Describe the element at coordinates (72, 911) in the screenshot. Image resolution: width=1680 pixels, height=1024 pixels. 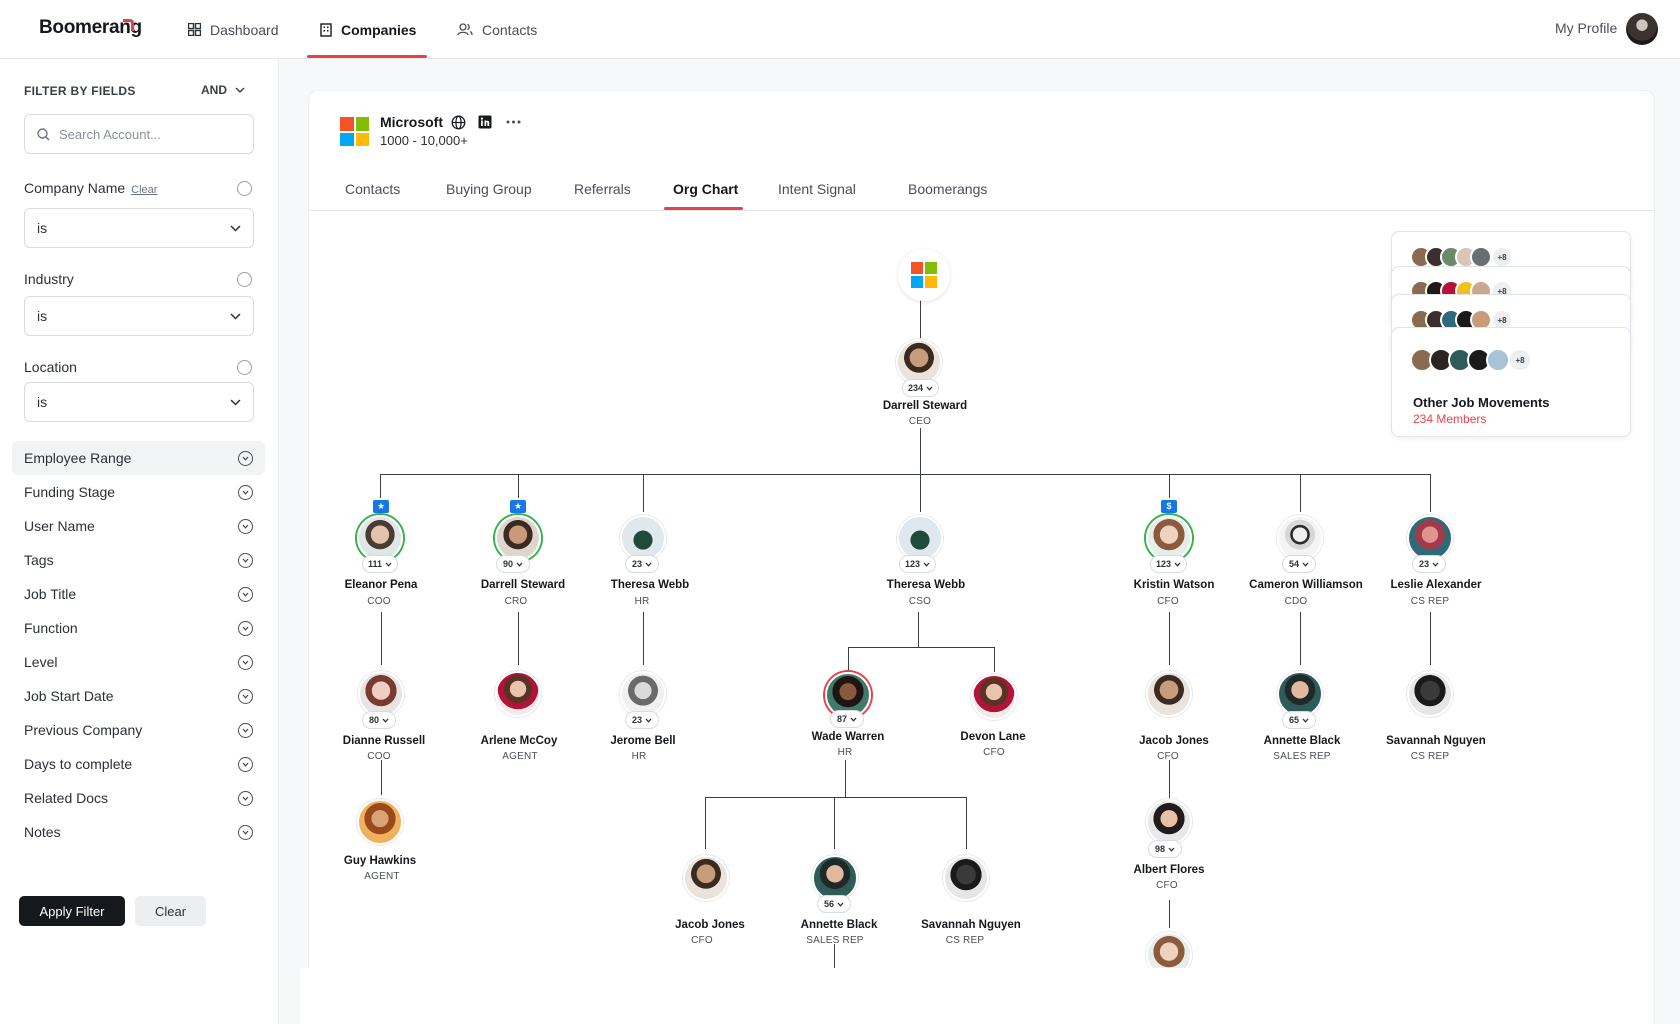
I see `apply-filter-button: Apply Filter` at that location.